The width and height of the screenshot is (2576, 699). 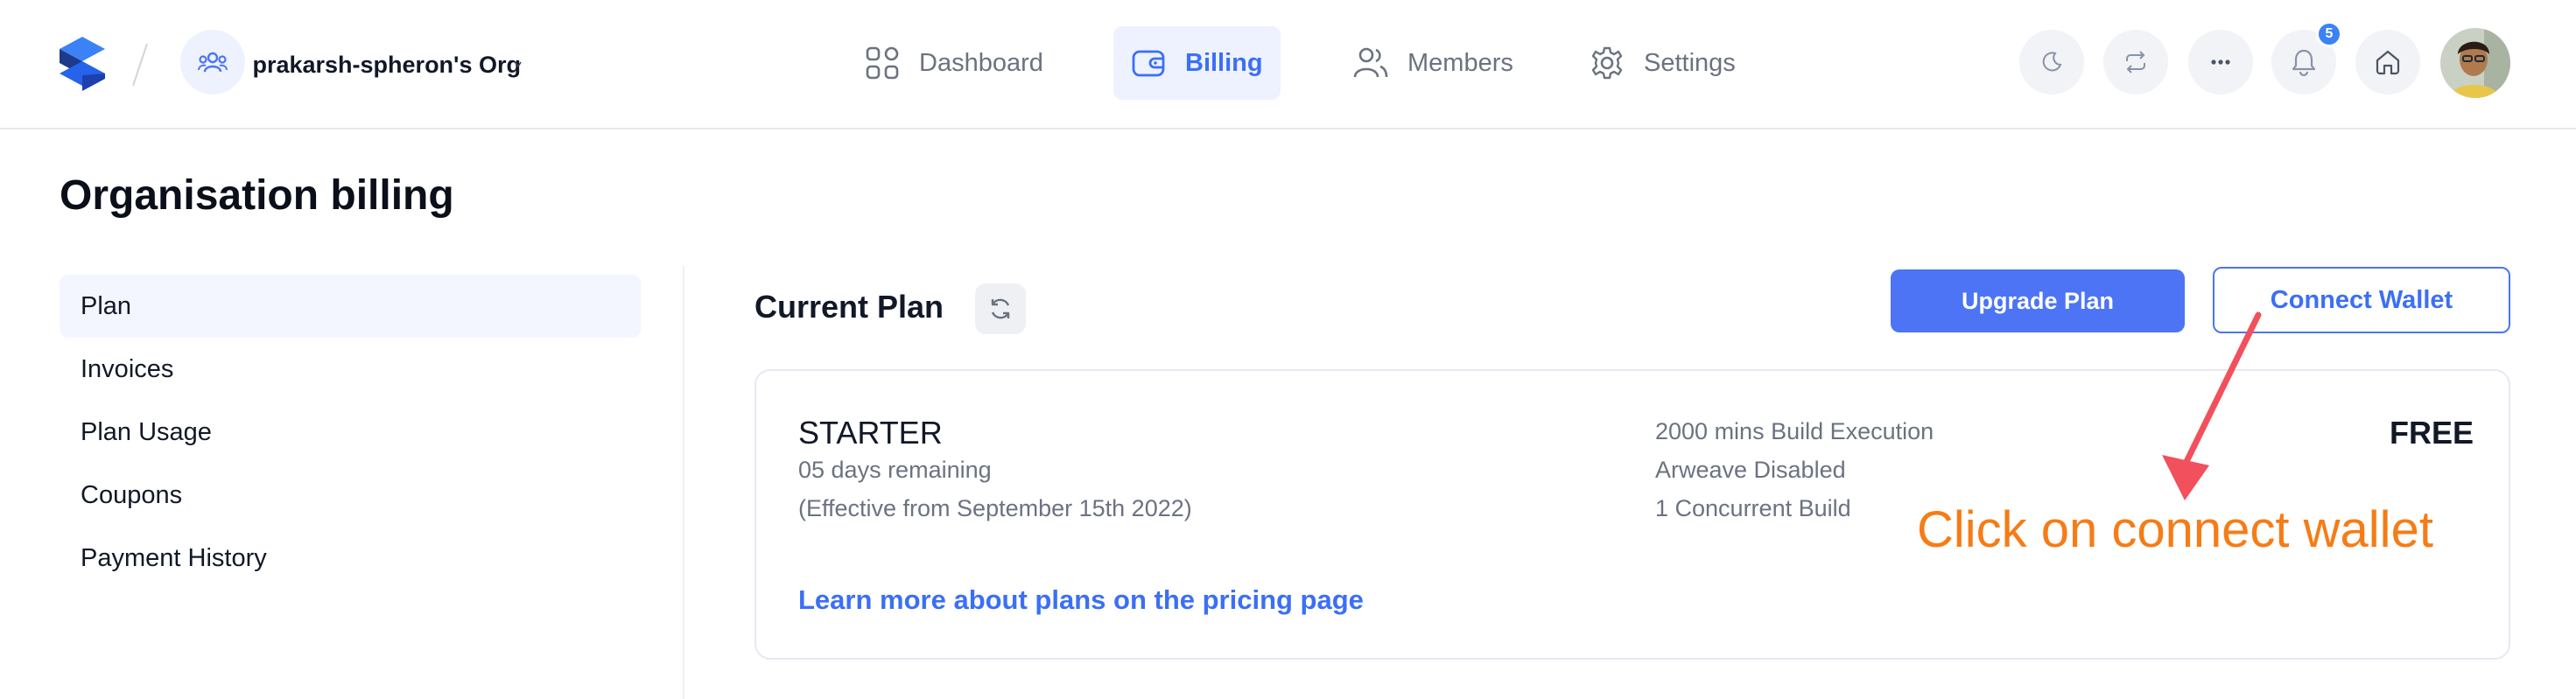 I want to click on annotation-text: Click on connect wallet, so click(x=2175, y=529).